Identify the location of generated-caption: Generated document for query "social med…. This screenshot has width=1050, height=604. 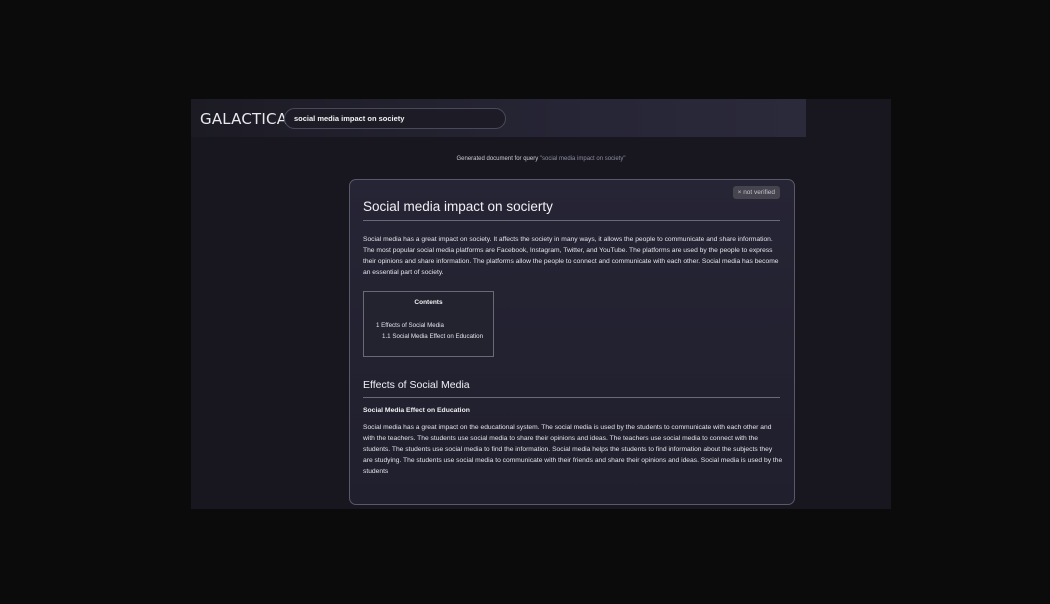
(541, 159).